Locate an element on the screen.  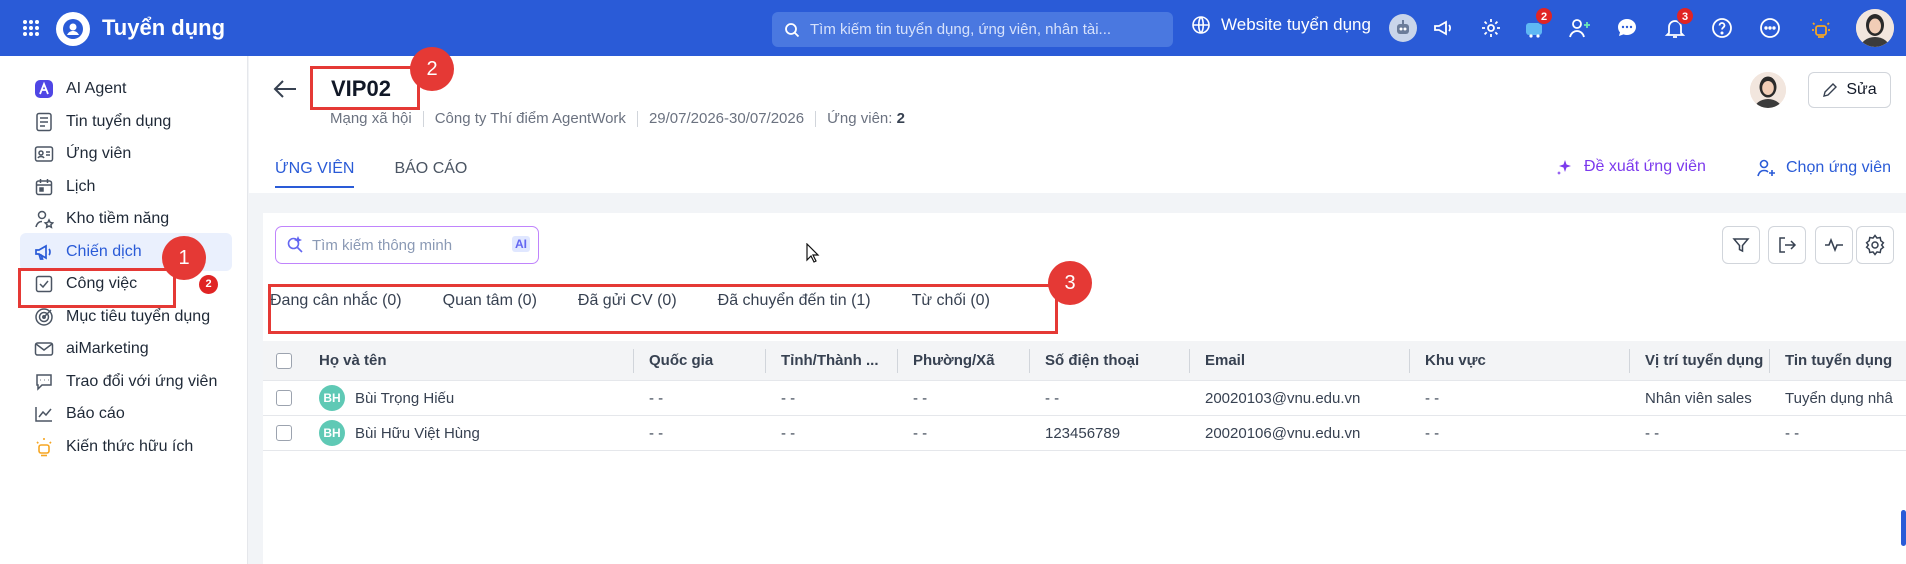
column-header: Khu vực is located at coordinates (1519, 360).